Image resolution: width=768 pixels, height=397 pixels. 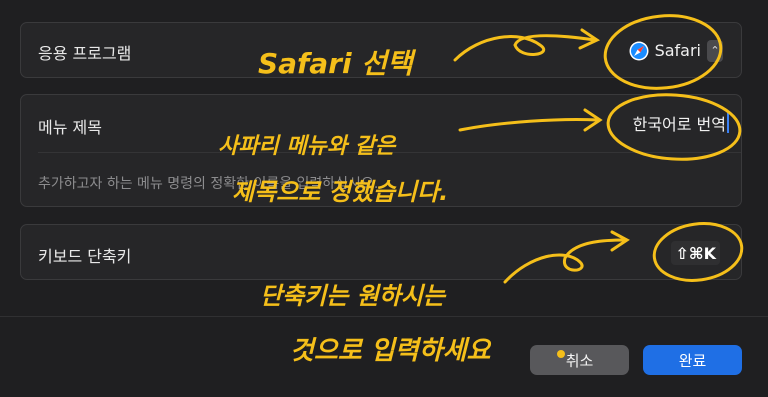 I want to click on shortcut-row: 키보드 단축키 ⇧⌘K, so click(x=381, y=252).